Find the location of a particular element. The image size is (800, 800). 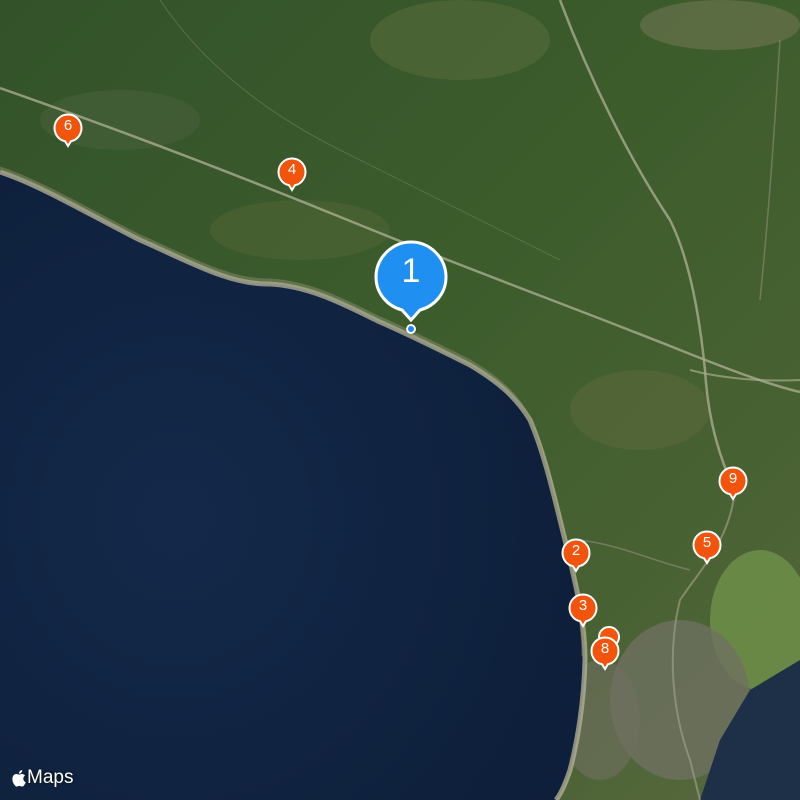

map-pin-3: 3 is located at coordinates (583, 610).